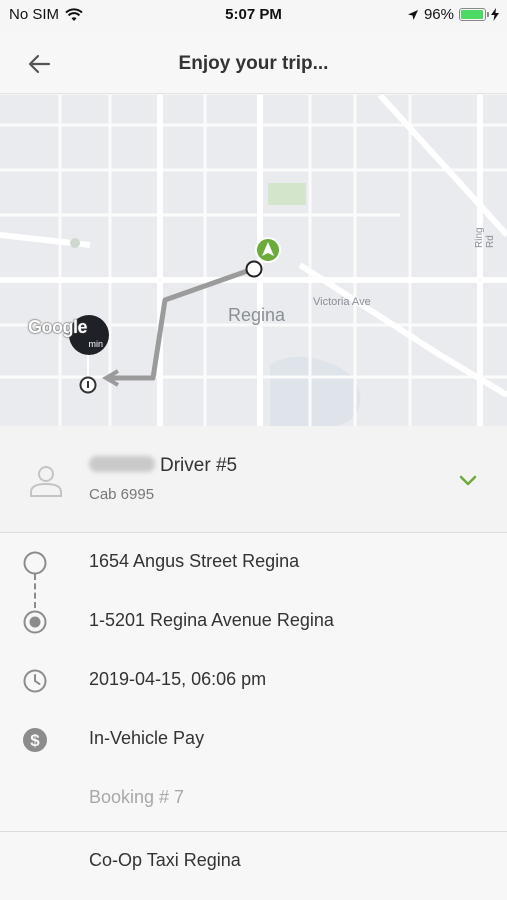 This screenshot has width=507, height=900. What do you see at coordinates (165, 860) in the screenshot?
I see `company-name: Co-Op Taxi Regina` at bounding box center [165, 860].